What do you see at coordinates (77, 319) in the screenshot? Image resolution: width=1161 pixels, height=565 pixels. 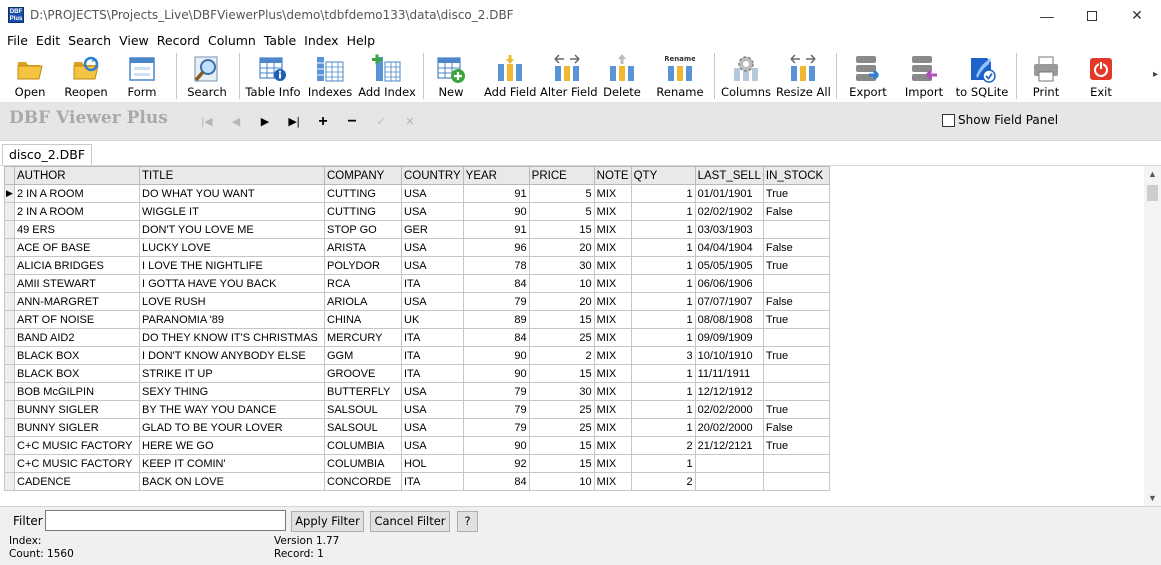 I see `table-cell: ART OF NOISE` at bounding box center [77, 319].